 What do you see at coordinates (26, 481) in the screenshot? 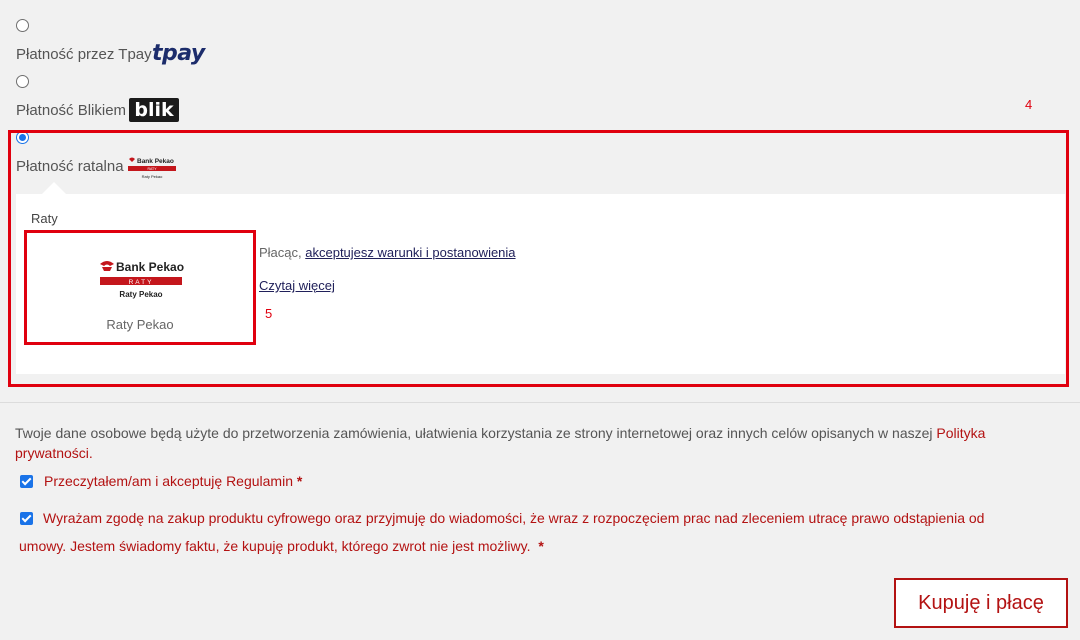
I see `regulamin-checkbox` at bounding box center [26, 481].